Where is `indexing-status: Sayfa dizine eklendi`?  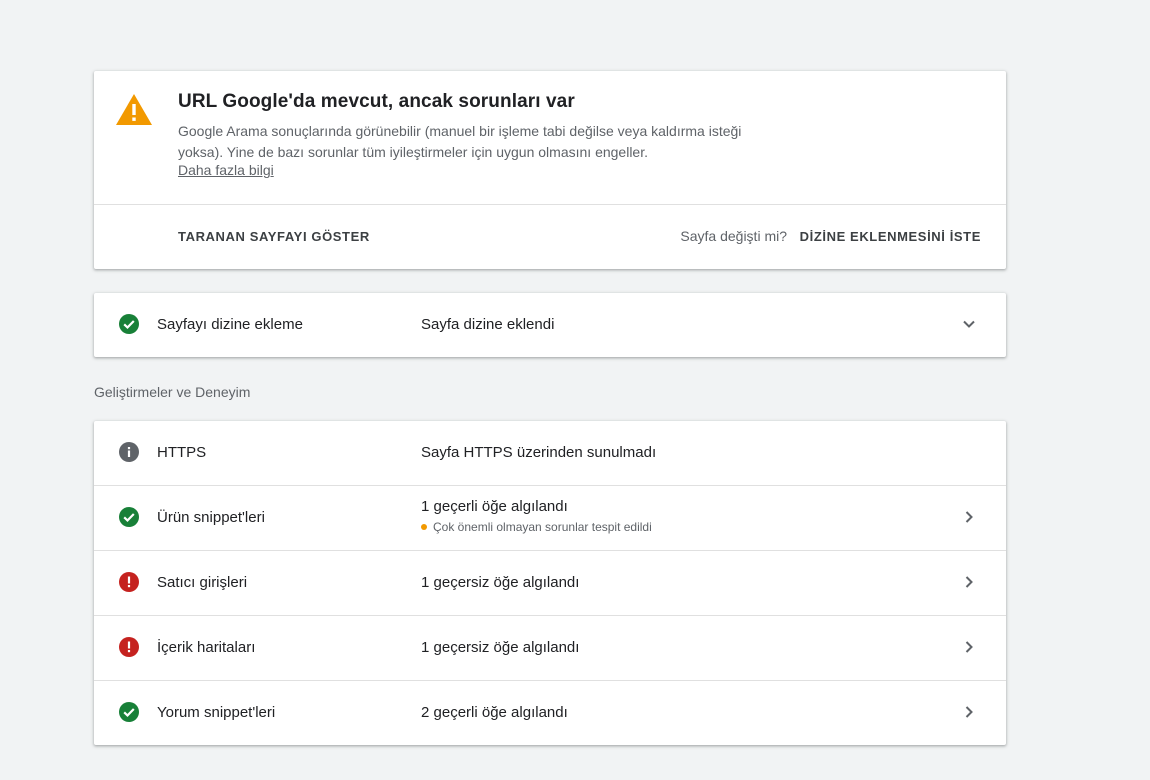 indexing-status: Sayfa dizine eklendi is located at coordinates (488, 324).